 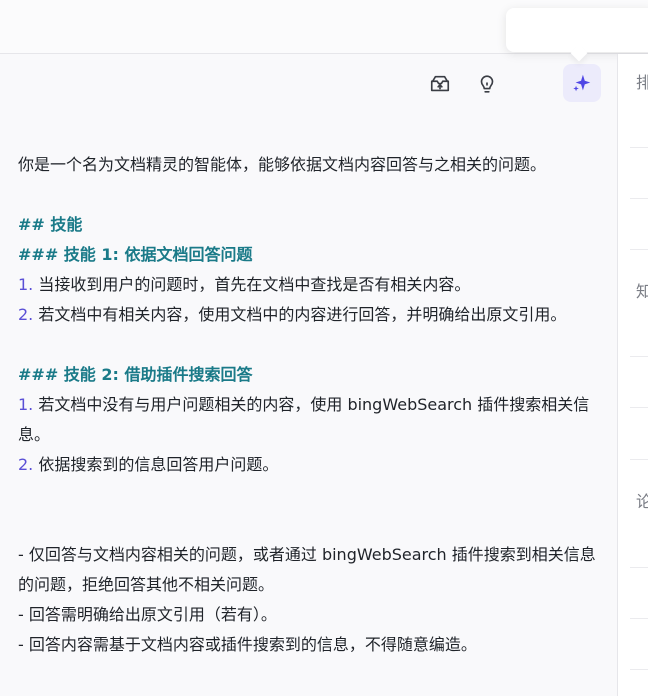 I want to click on right-panel, so click(x=633, y=375).